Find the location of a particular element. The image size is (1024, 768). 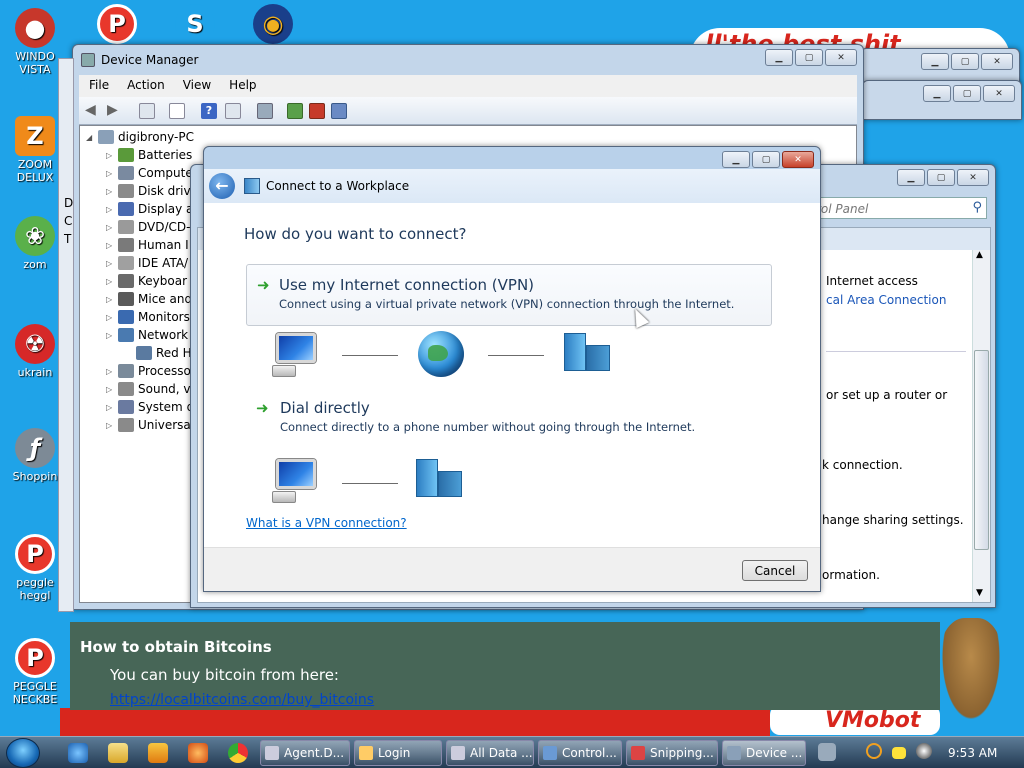

tree-item: ▷ Processo is located at coordinates (148, 371).